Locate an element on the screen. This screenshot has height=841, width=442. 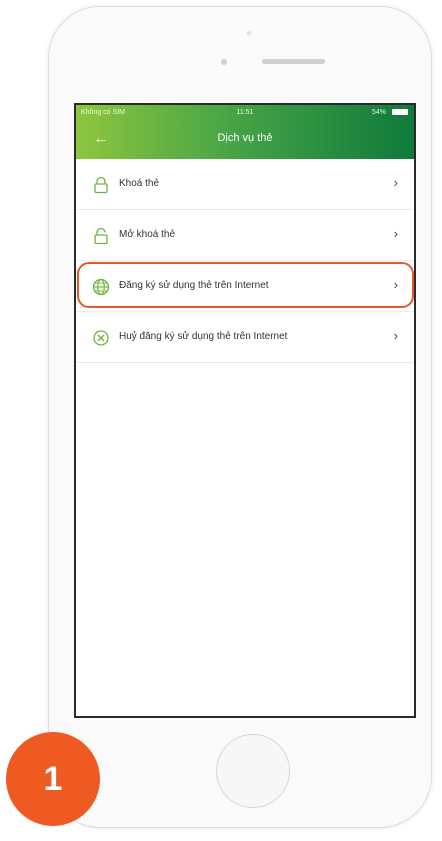
step-number: 1 is located at coordinates (53, 778).